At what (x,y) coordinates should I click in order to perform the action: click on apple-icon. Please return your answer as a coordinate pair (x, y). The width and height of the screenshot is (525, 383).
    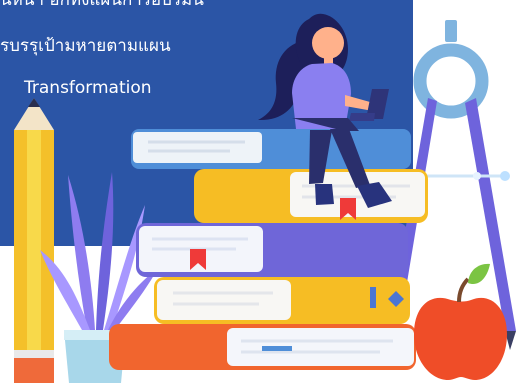
    Looking at the image, I should click on (460, 321).